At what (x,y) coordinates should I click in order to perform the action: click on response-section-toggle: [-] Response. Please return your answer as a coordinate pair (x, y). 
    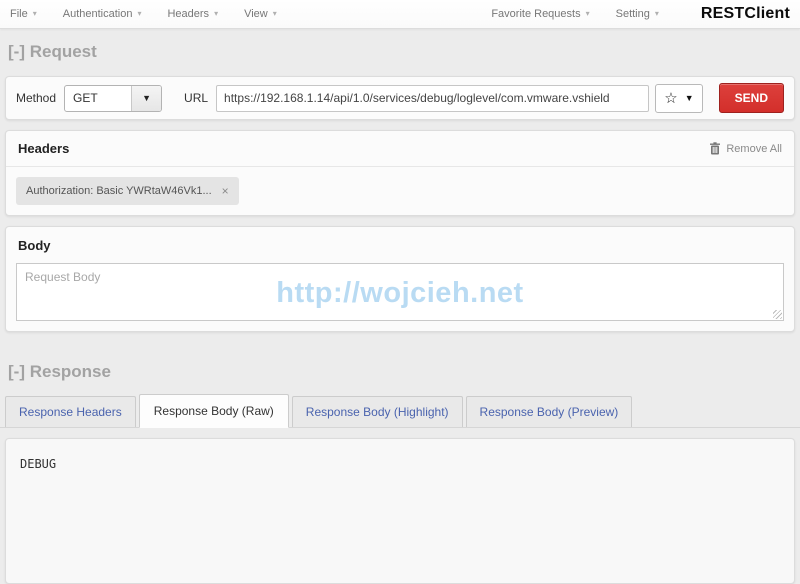
    Looking at the image, I should click on (400, 372).